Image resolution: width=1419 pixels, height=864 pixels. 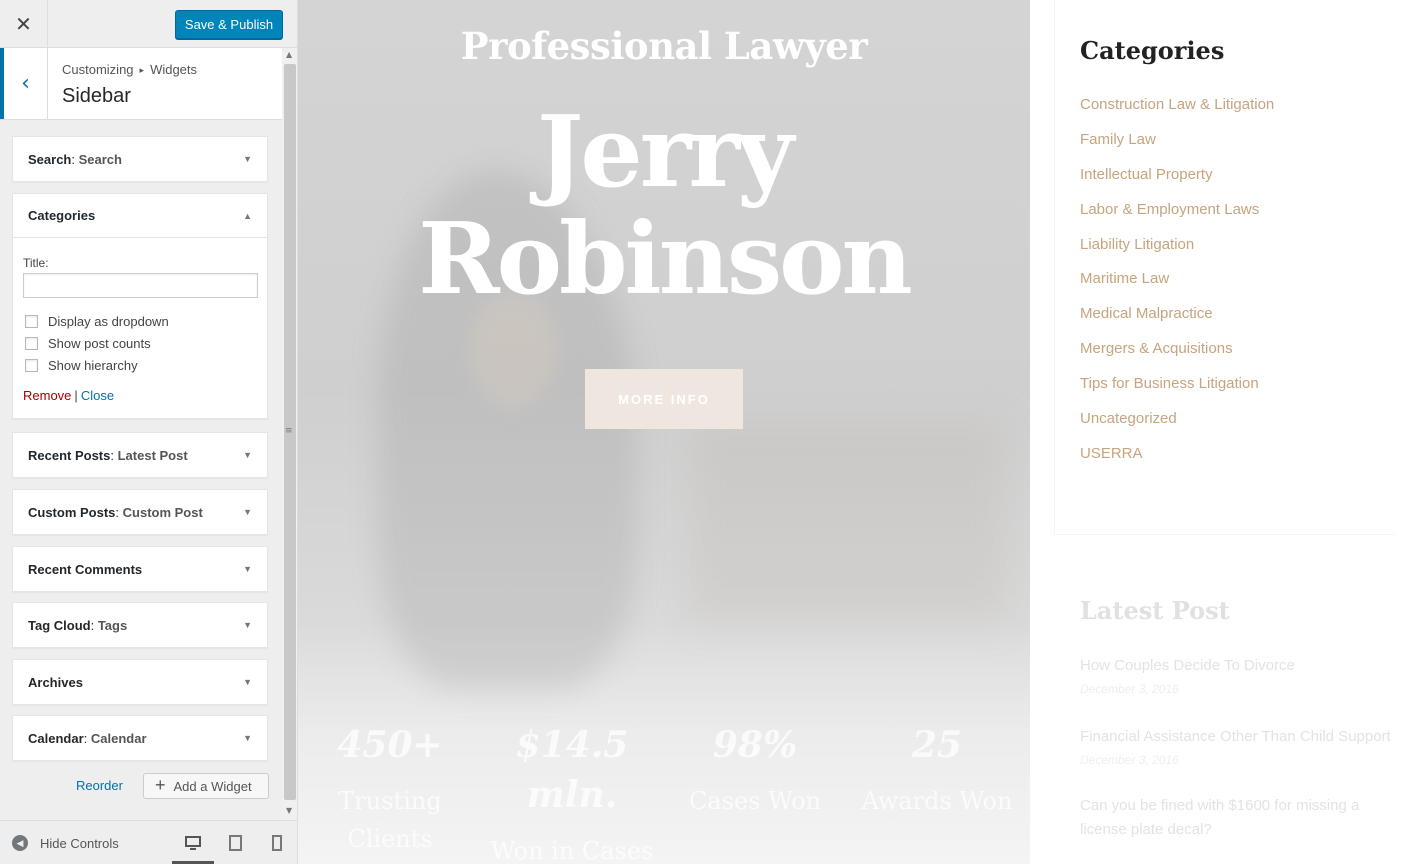 I want to click on hide-controls-button: ◀ Hide Controls, so click(x=65, y=843).